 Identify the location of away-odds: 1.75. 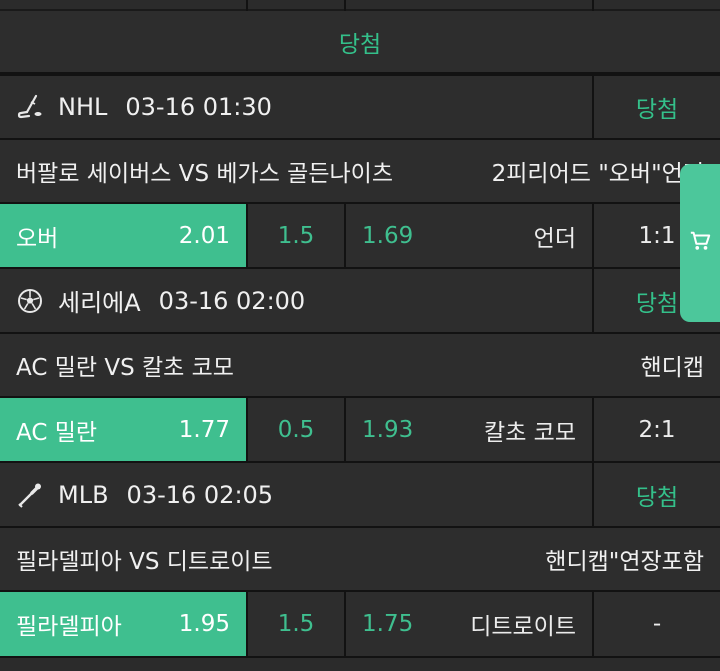
(388, 624).